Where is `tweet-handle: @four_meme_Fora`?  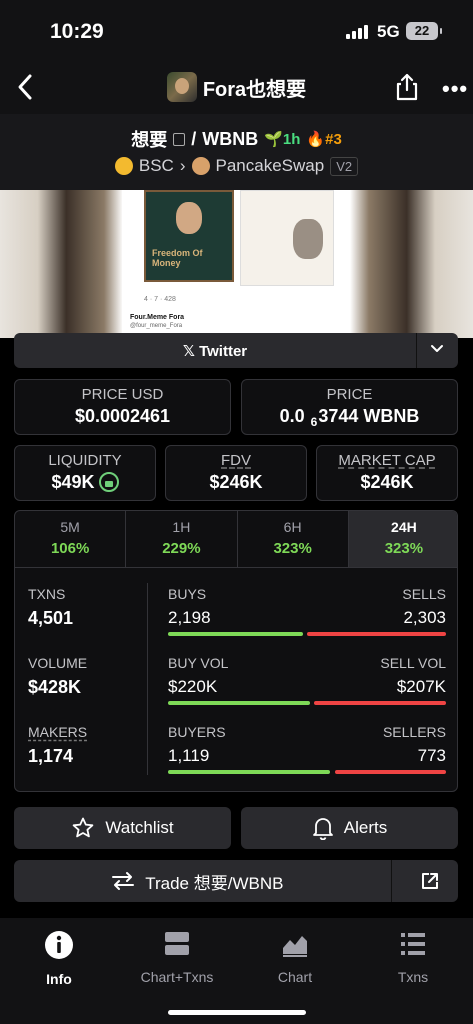
tweet-handle: @four_meme_Fora is located at coordinates (156, 326).